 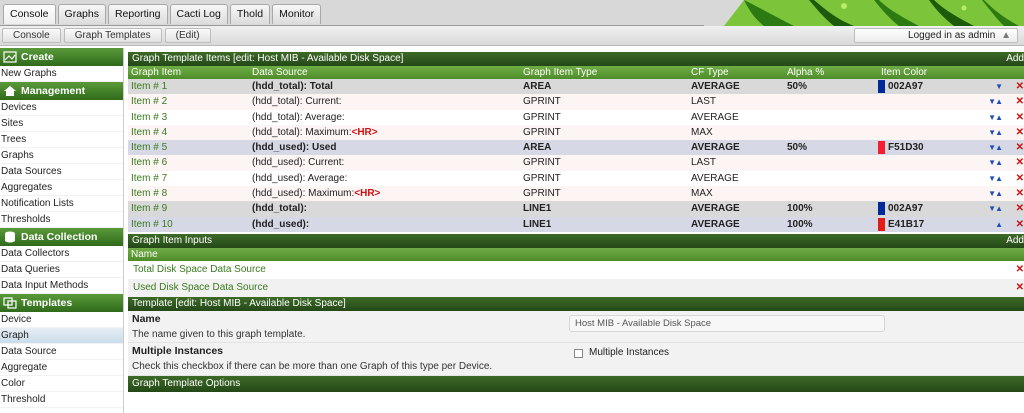 What do you see at coordinates (61, 237) in the screenshot?
I see `sidebar-section-data-collection: Data Collection` at bounding box center [61, 237].